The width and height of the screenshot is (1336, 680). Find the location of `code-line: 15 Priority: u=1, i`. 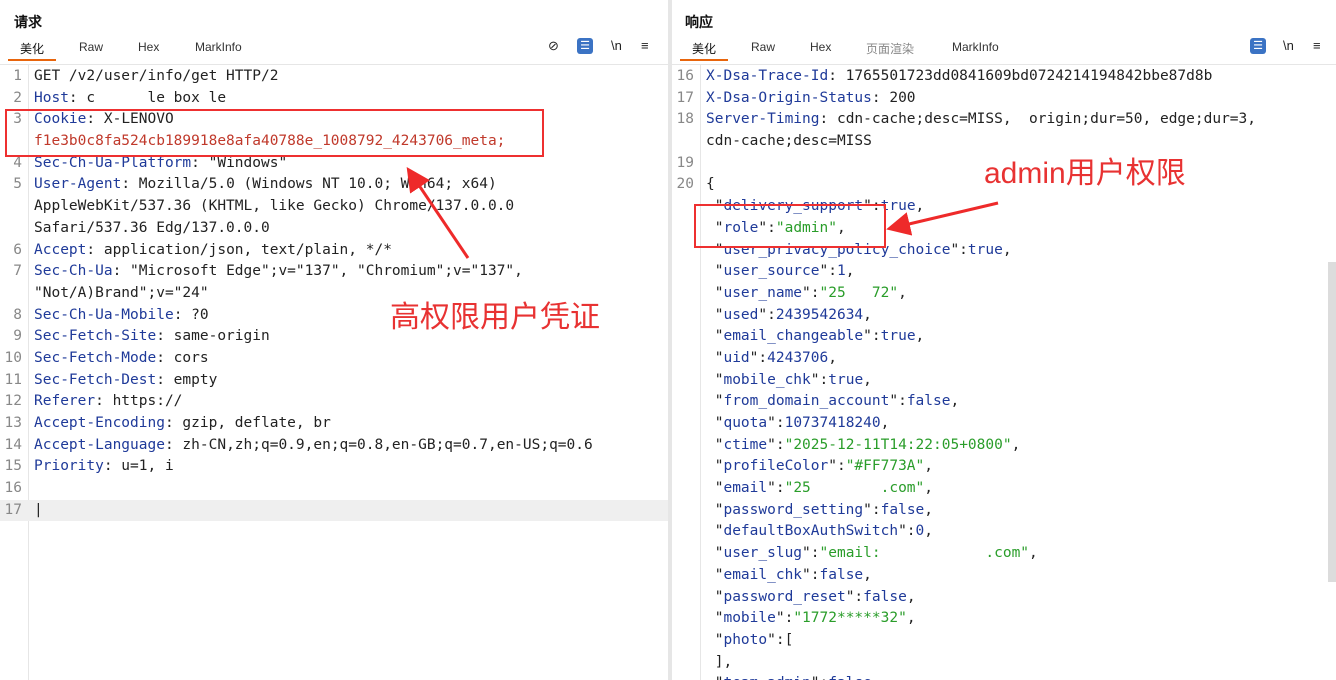

code-line: 15 Priority: u=1, i is located at coordinates (334, 467).